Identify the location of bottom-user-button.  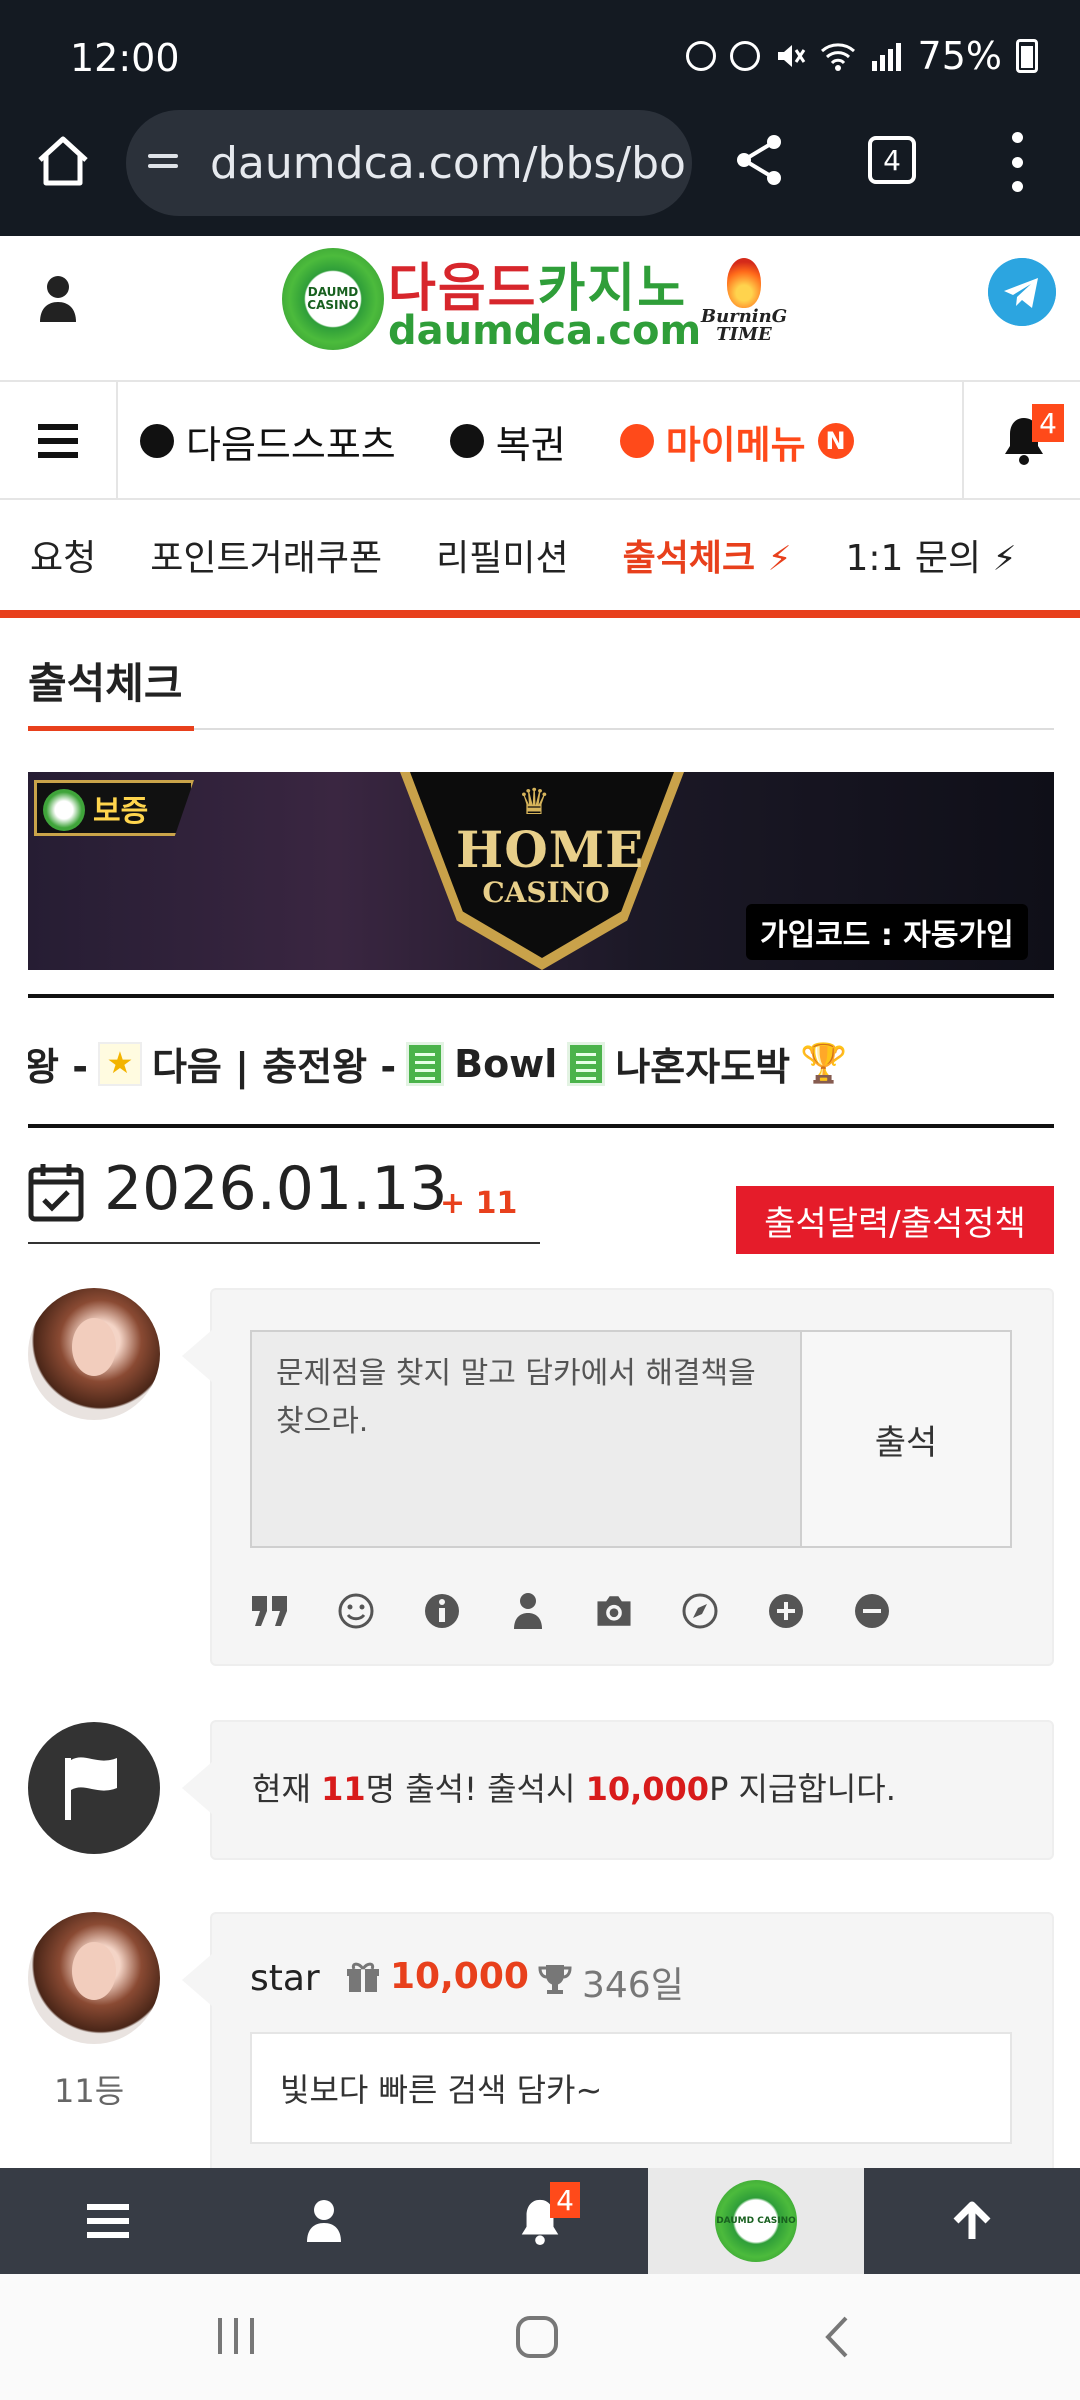
(324, 2221).